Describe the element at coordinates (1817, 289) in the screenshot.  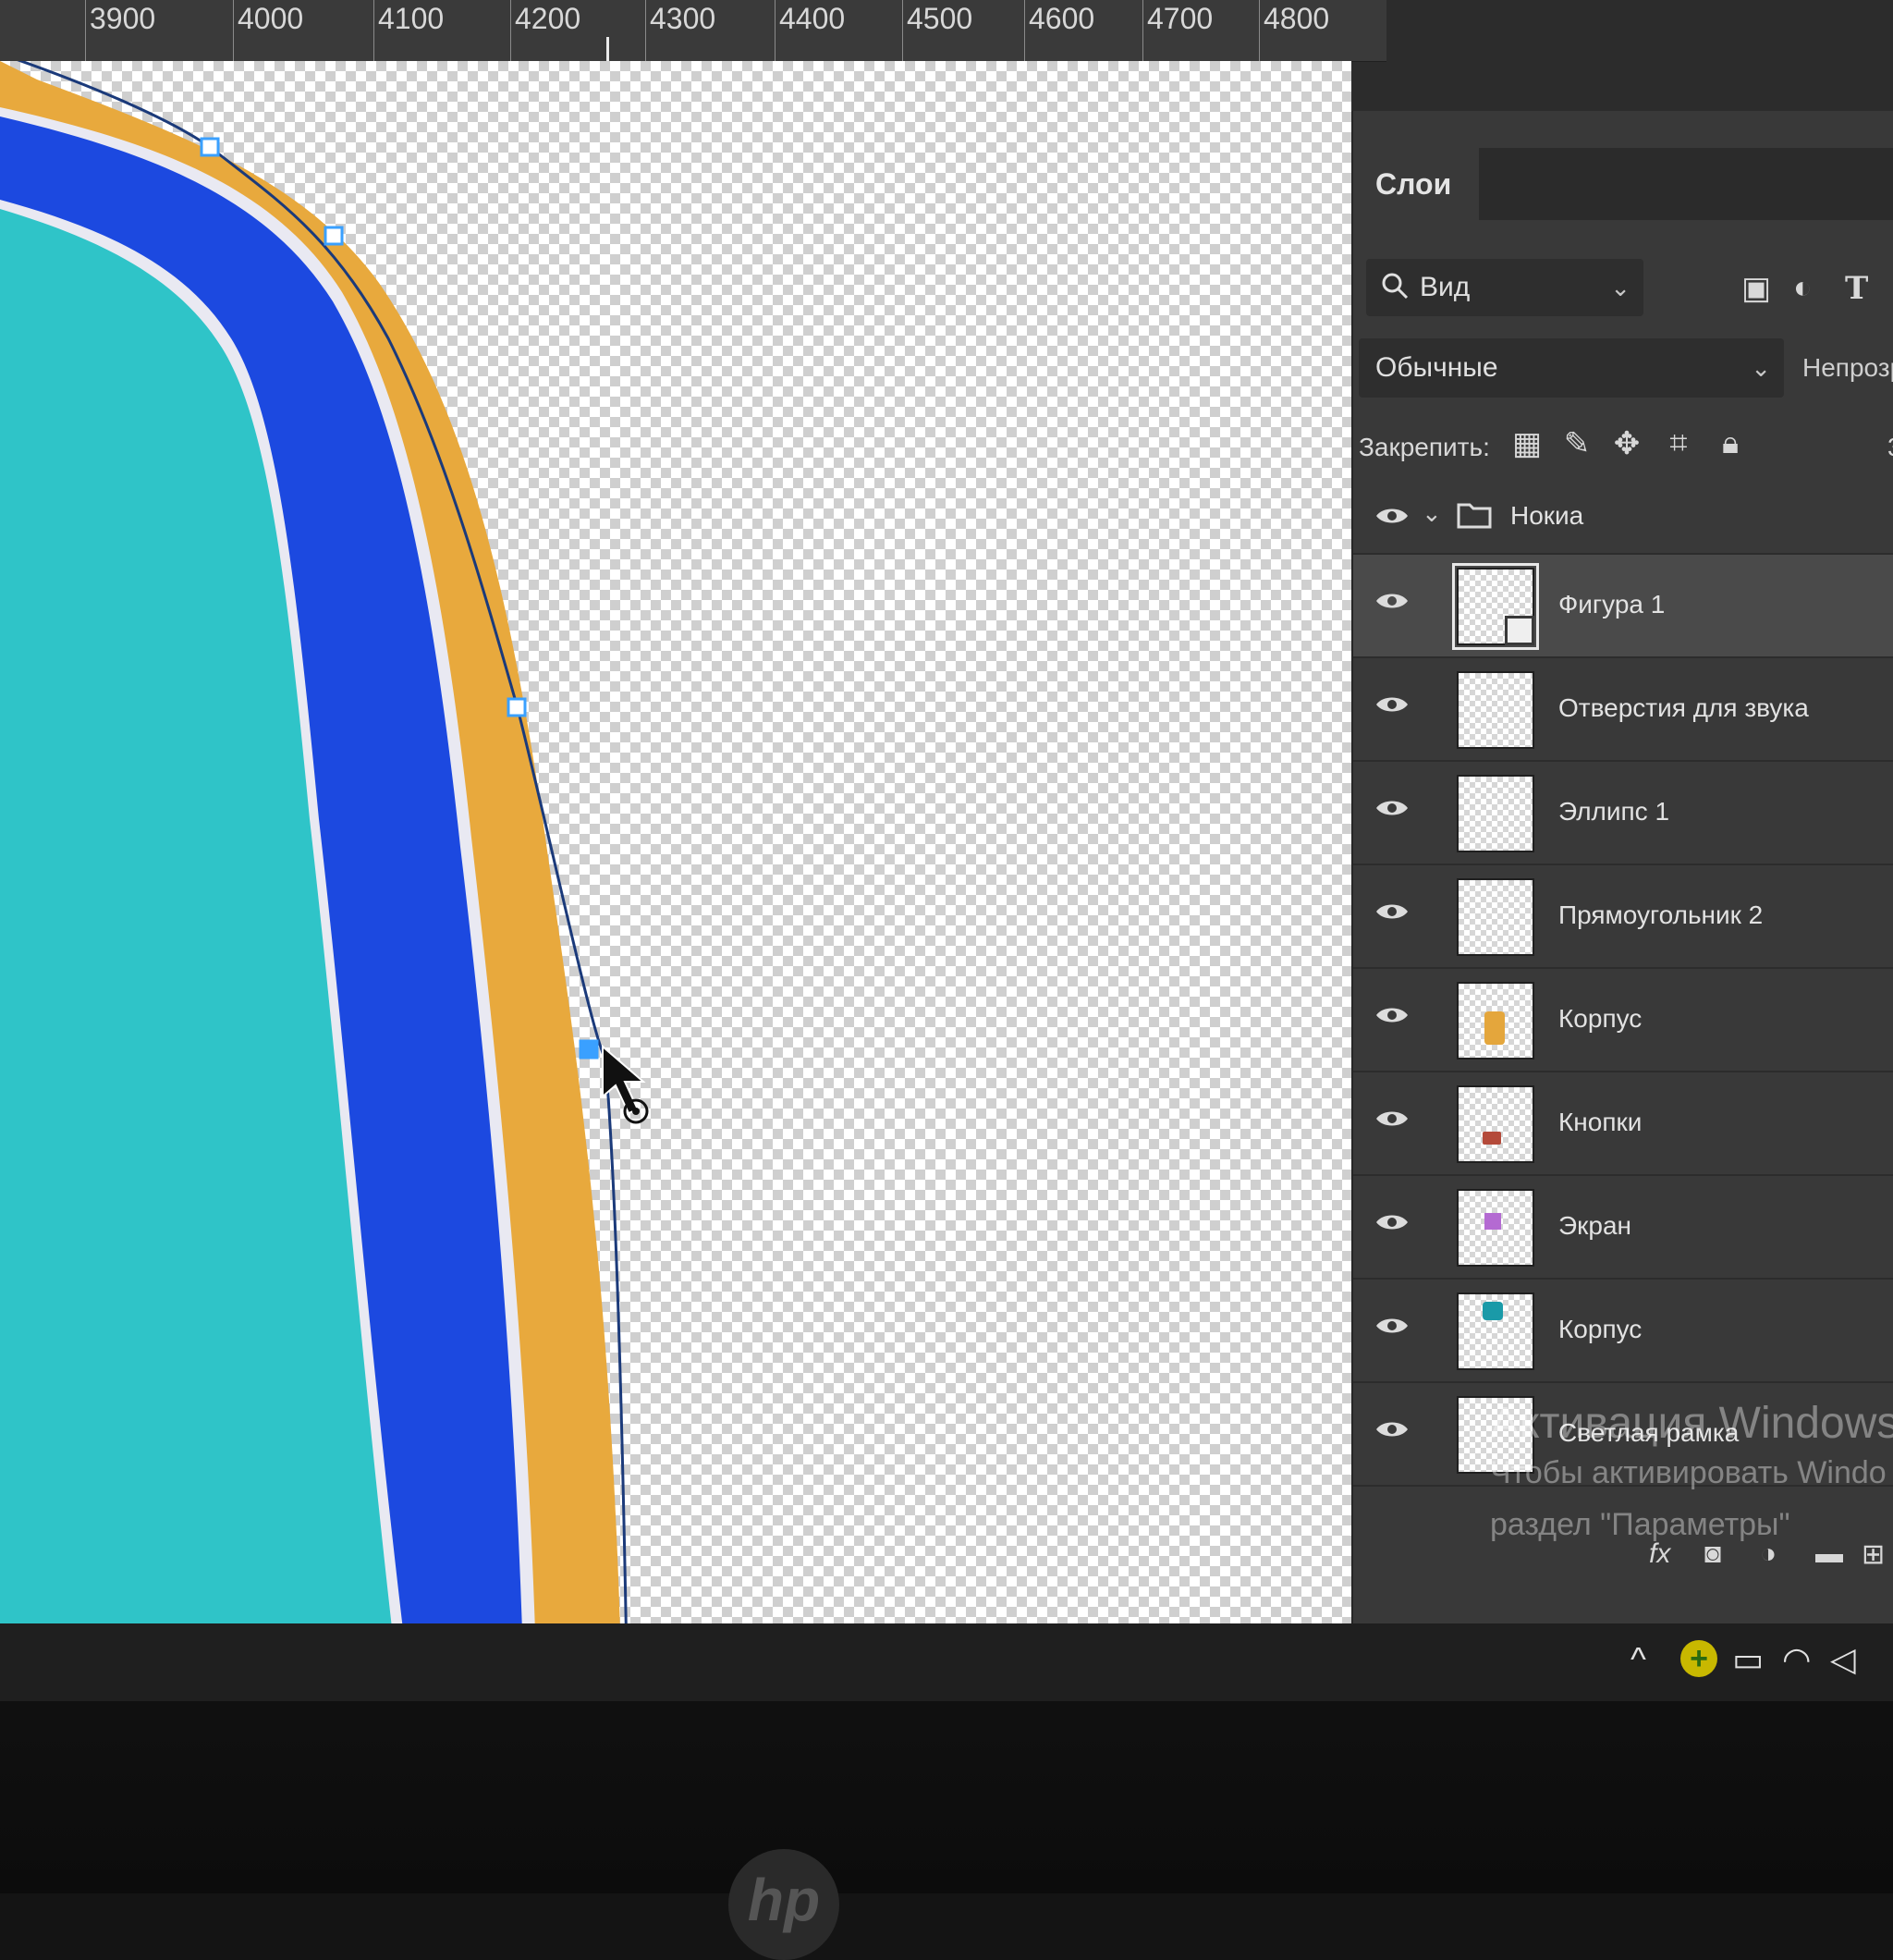
I see `filter-type-icons: ▣ ◐ T` at that location.